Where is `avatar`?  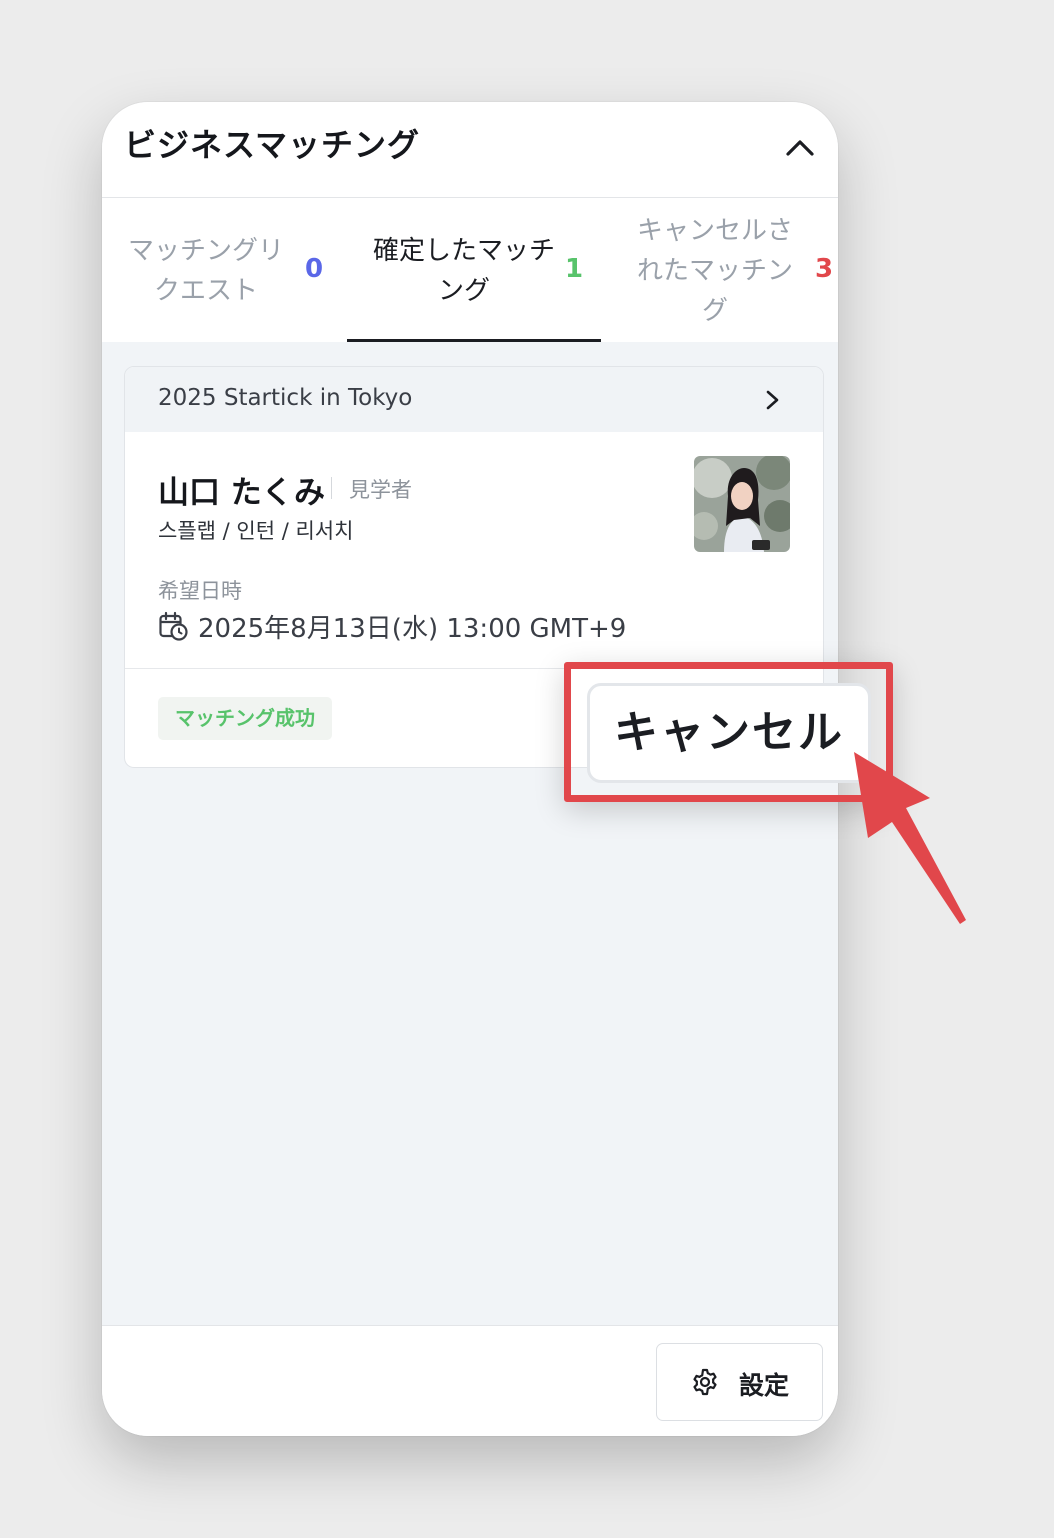
avatar is located at coordinates (742, 504).